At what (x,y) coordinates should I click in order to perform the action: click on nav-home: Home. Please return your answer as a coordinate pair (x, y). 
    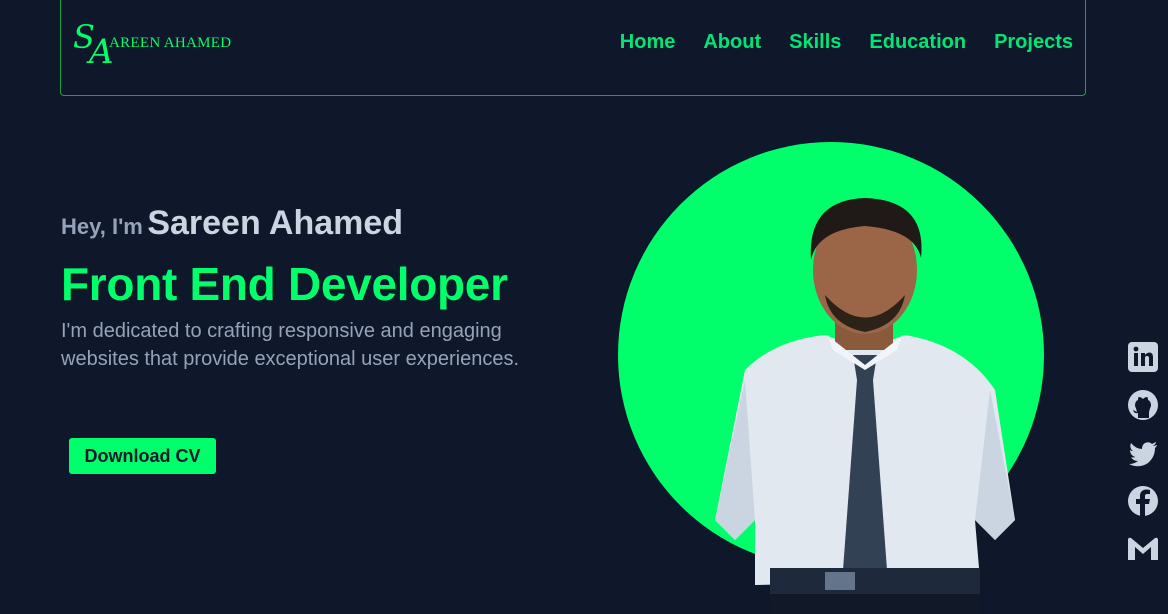
    Looking at the image, I should click on (648, 42).